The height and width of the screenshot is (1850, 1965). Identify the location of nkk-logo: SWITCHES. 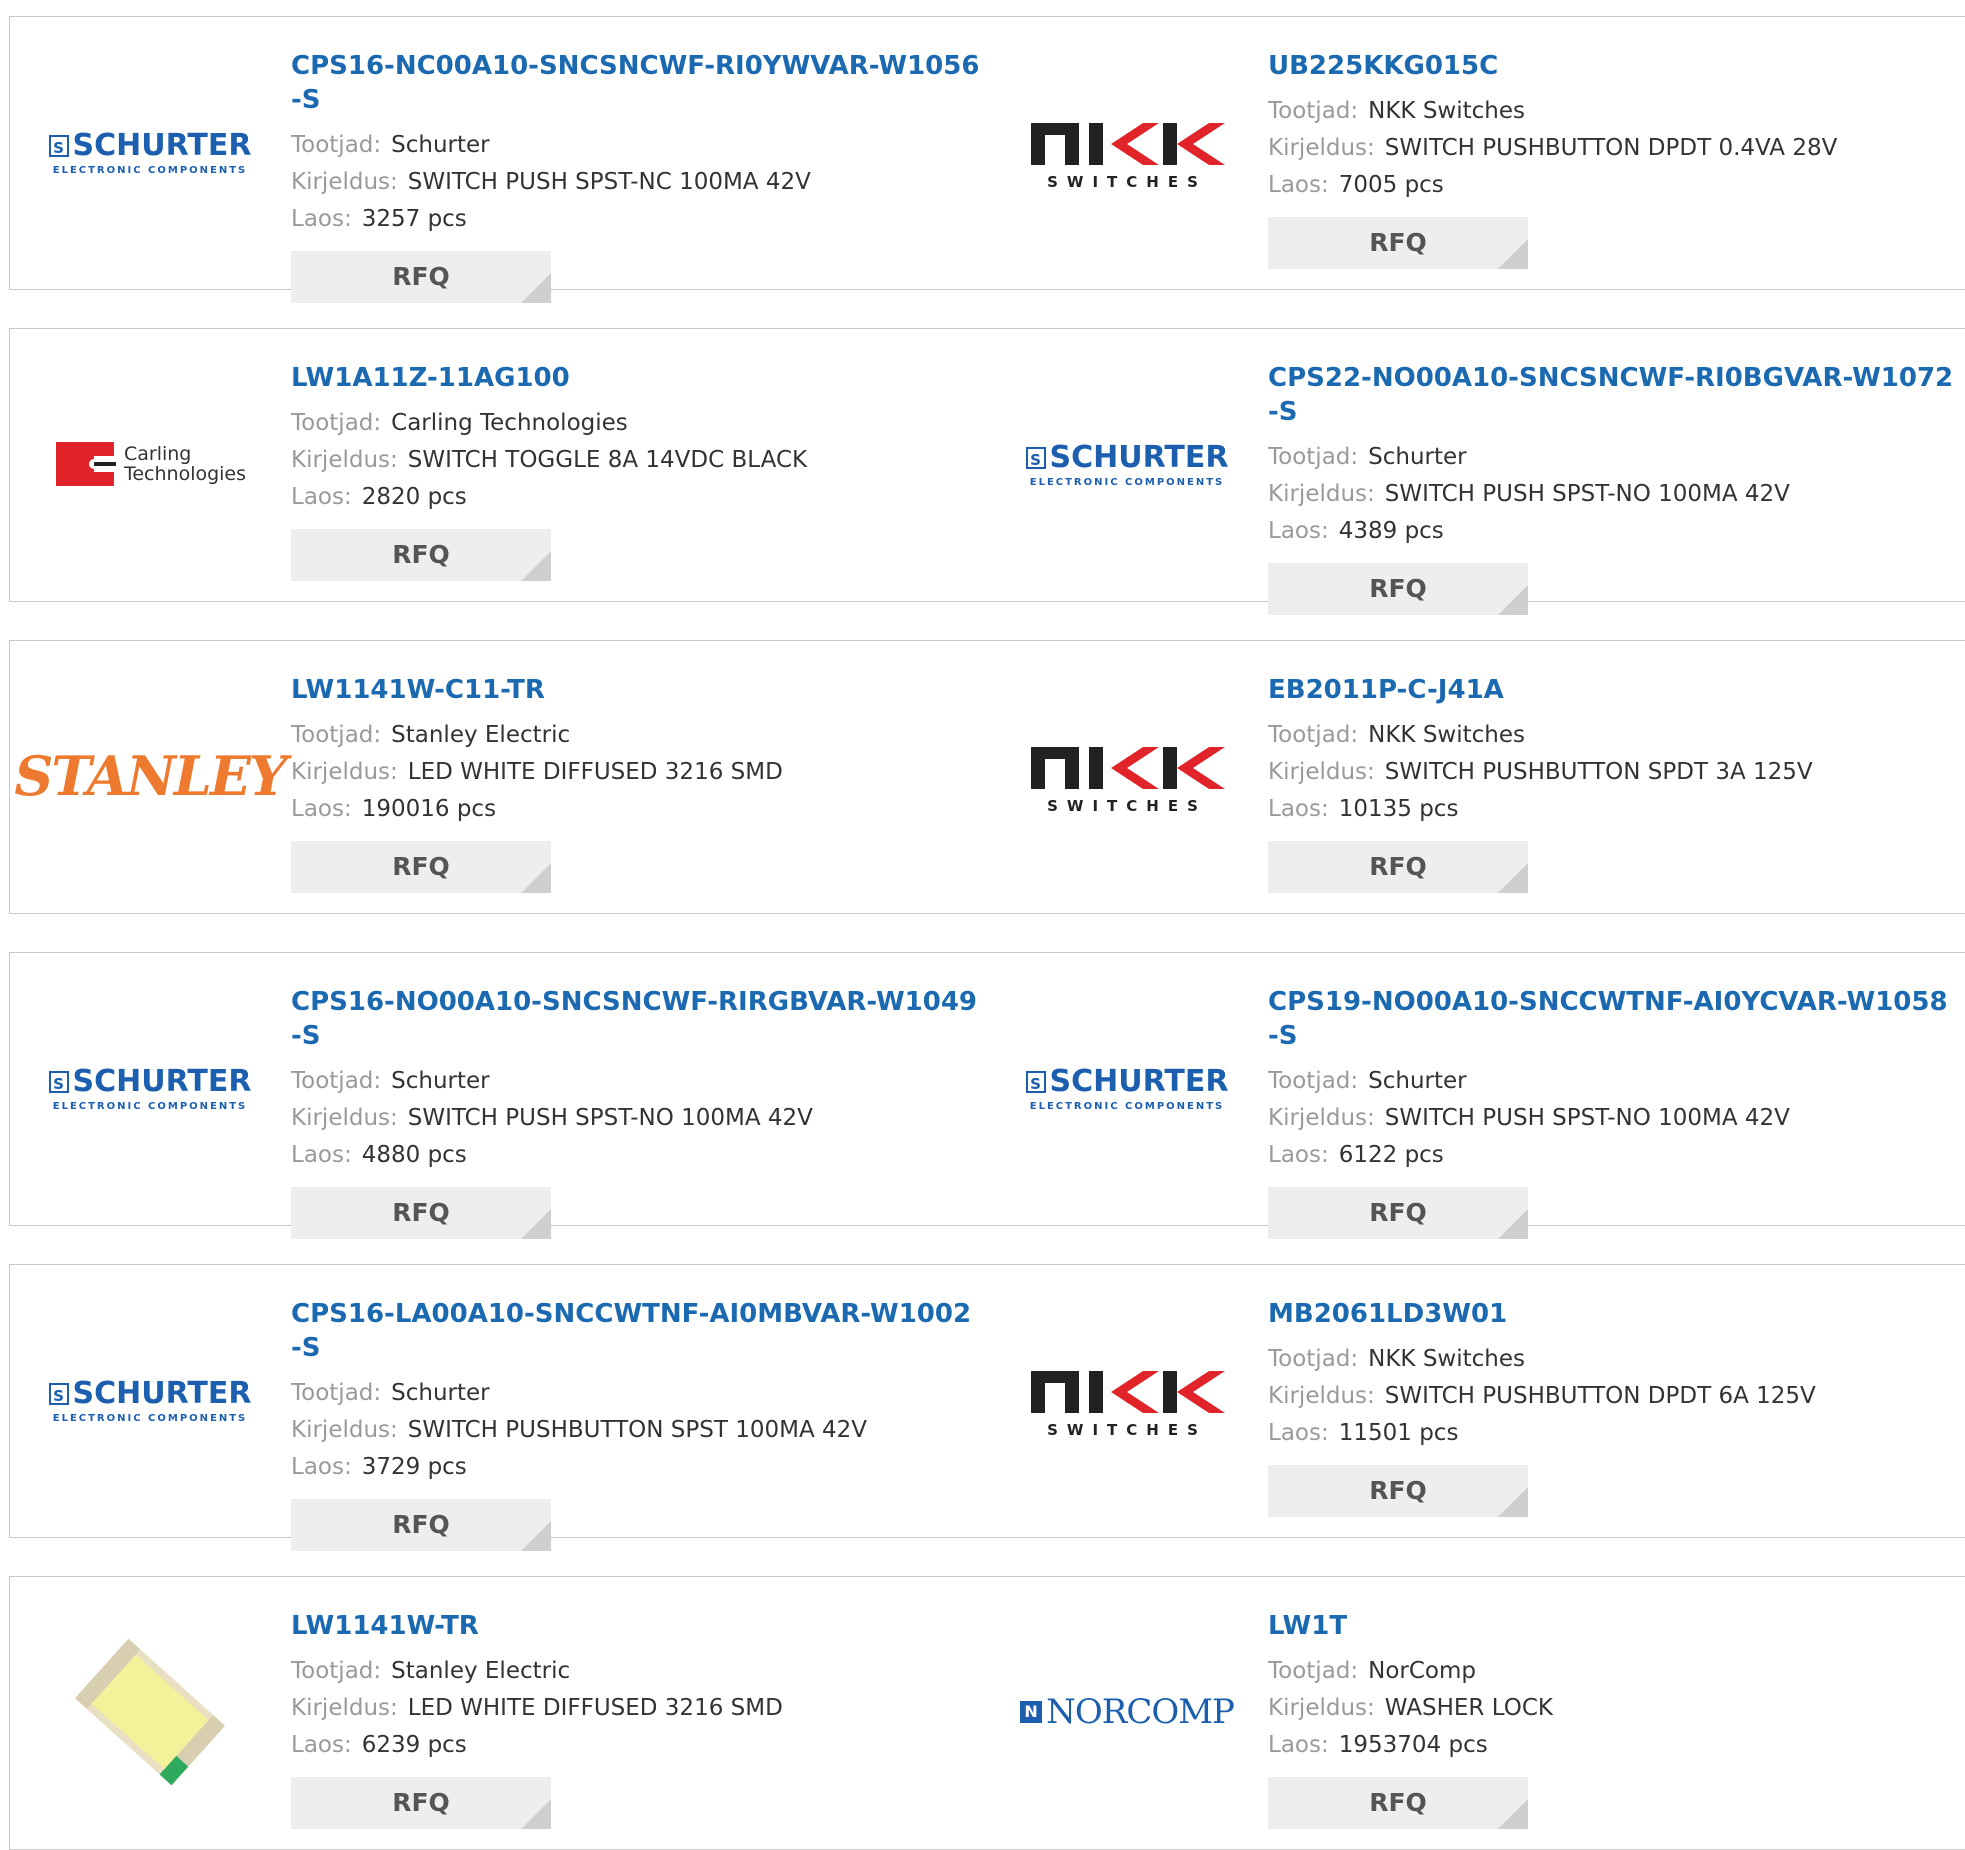
(1127, 1400).